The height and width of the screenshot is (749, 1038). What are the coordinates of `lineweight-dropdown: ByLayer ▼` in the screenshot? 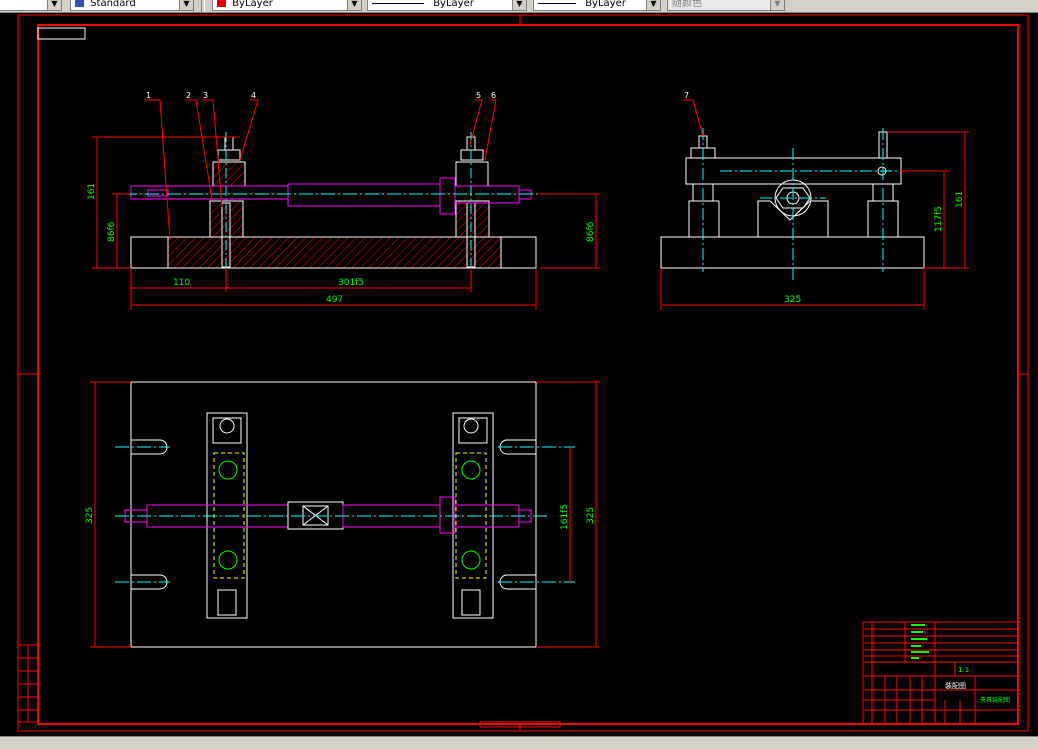 It's located at (597, 5).